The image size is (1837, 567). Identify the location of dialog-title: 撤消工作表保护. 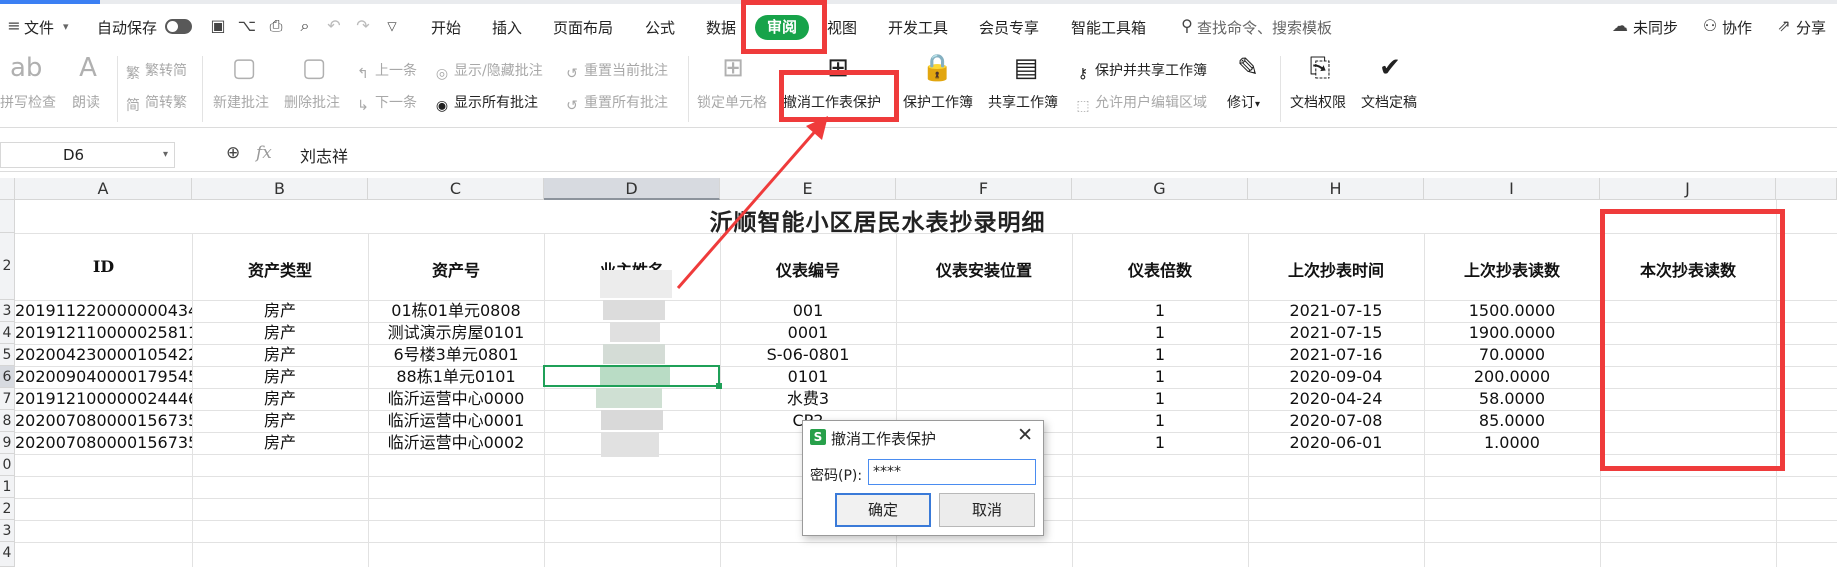
(884, 439).